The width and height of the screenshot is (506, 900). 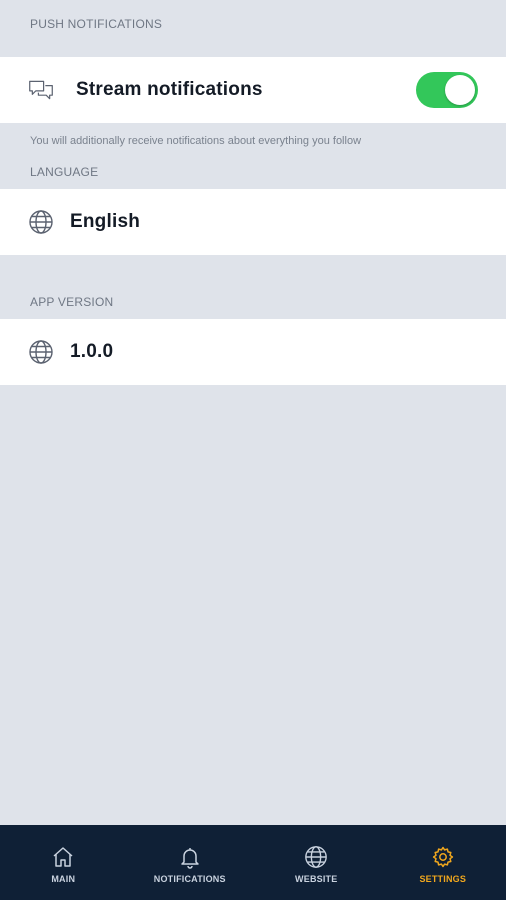 What do you see at coordinates (460, 90) in the screenshot?
I see `toggle-knob` at bounding box center [460, 90].